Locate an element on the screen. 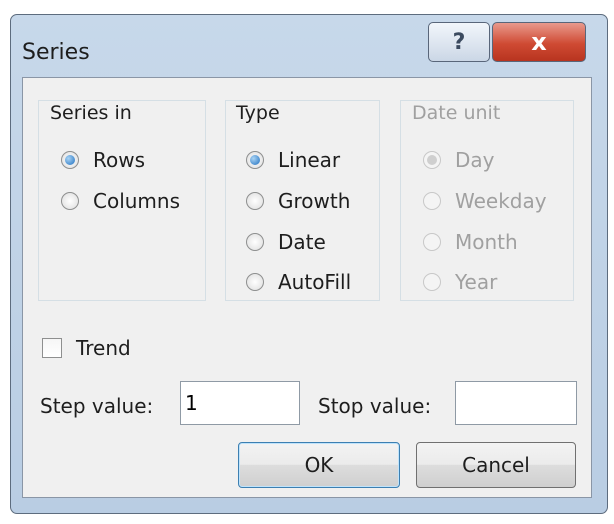  radio-growth: Growth is located at coordinates (298, 201).